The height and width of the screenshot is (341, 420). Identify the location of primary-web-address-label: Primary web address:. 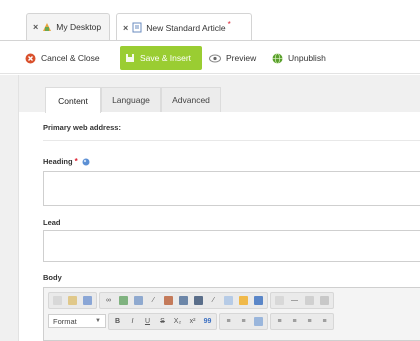
(82, 127).